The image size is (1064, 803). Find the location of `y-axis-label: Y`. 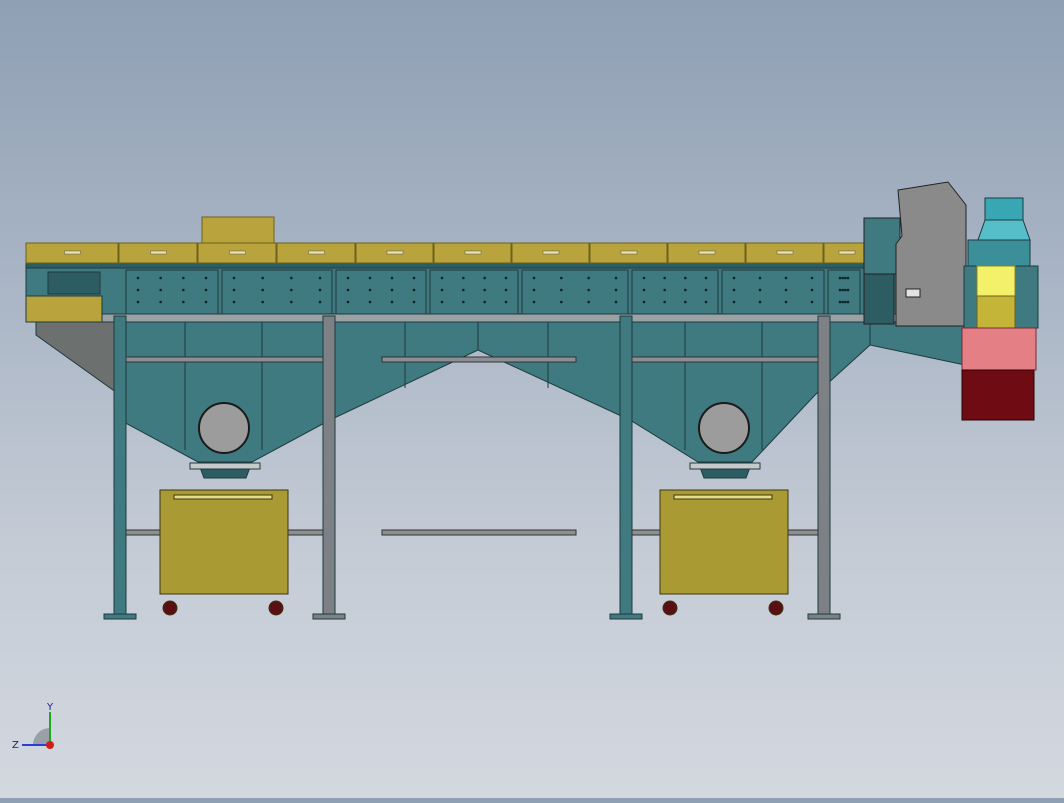

y-axis-label: Y is located at coordinates (50, 707).